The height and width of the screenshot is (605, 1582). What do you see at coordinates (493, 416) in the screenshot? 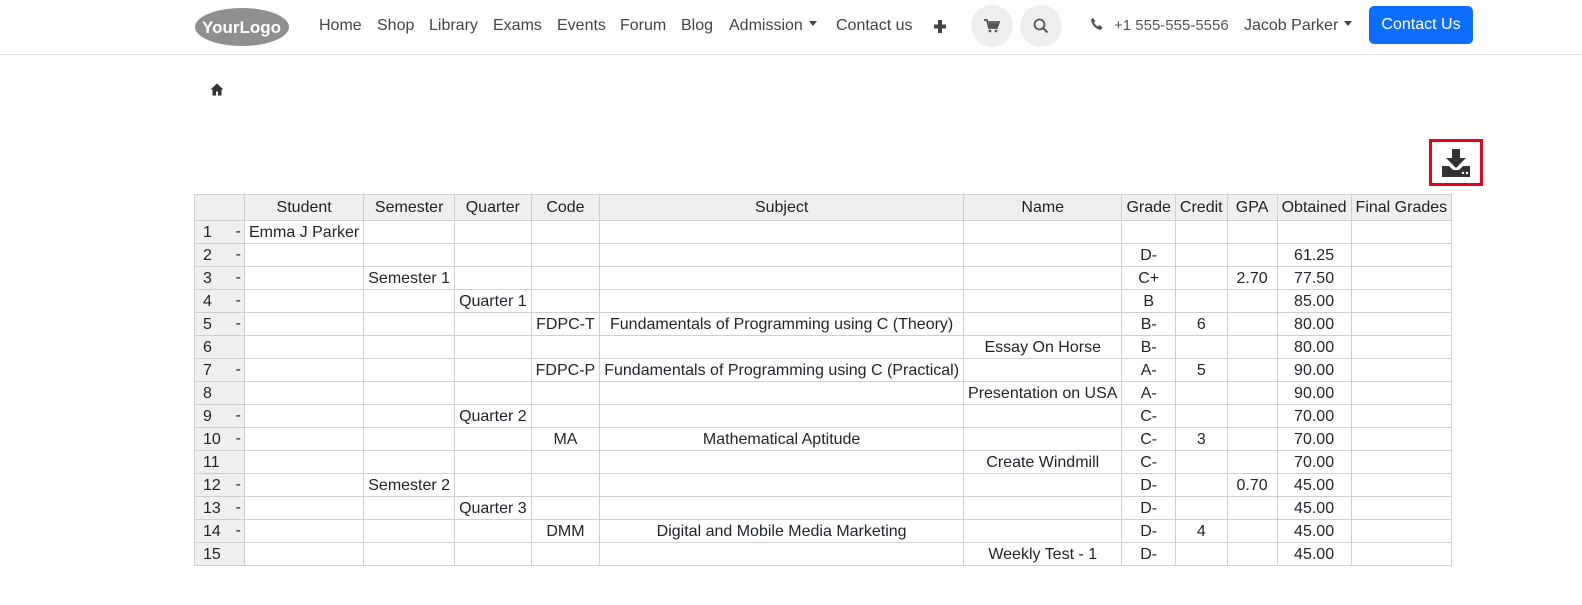
I see `cell-quarter: Quarter 2` at bounding box center [493, 416].